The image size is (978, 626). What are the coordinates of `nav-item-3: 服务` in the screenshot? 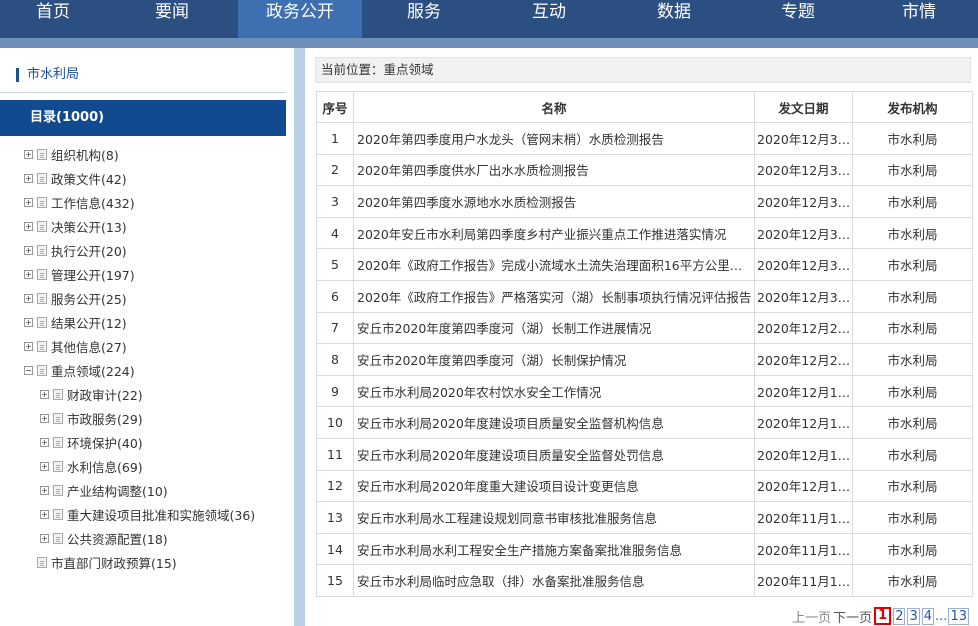 It's located at (424, 19).